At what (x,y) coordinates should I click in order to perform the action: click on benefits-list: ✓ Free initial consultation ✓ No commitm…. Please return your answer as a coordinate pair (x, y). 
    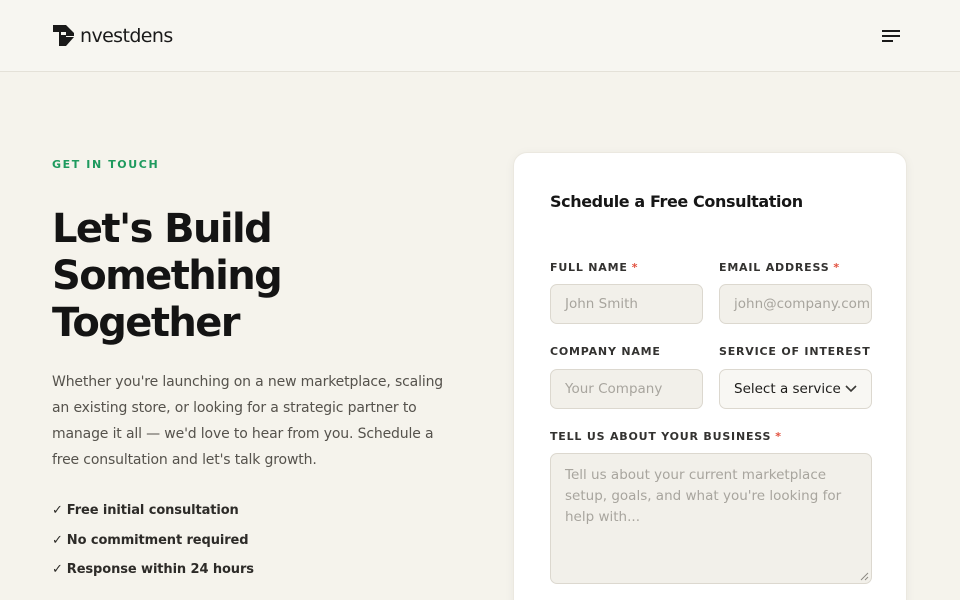
    Looking at the image, I should click on (153, 540).